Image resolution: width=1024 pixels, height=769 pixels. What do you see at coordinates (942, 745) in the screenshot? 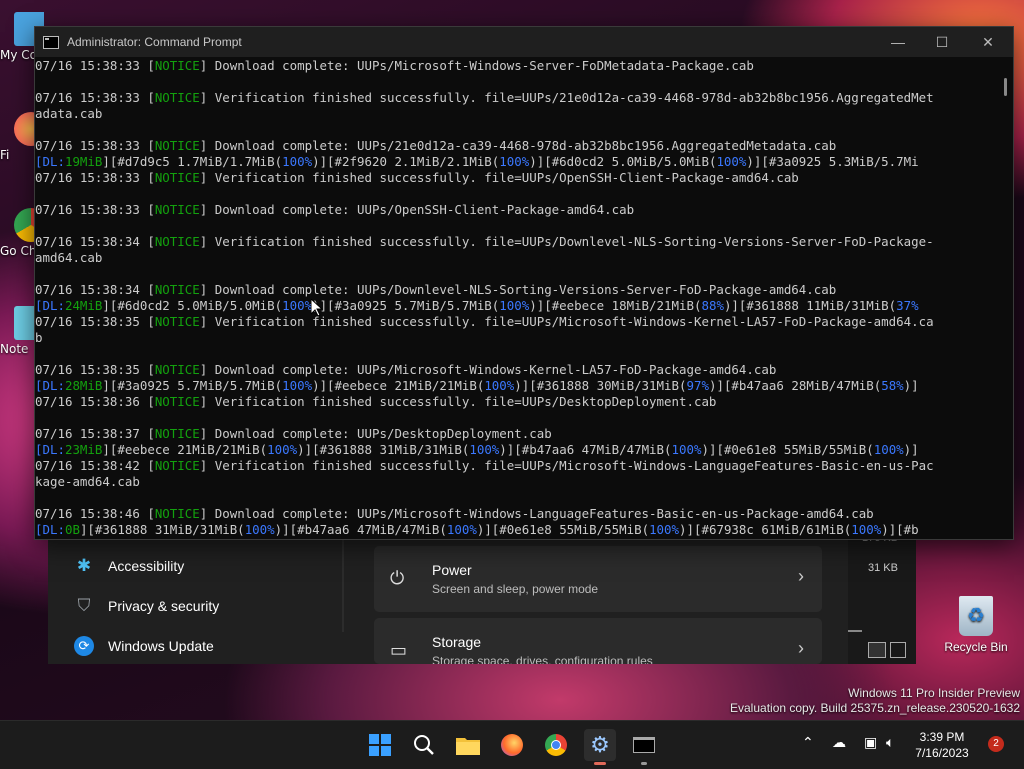
I see `system-clock: 3:39 PM 7/16/2023` at bounding box center [942, 745].